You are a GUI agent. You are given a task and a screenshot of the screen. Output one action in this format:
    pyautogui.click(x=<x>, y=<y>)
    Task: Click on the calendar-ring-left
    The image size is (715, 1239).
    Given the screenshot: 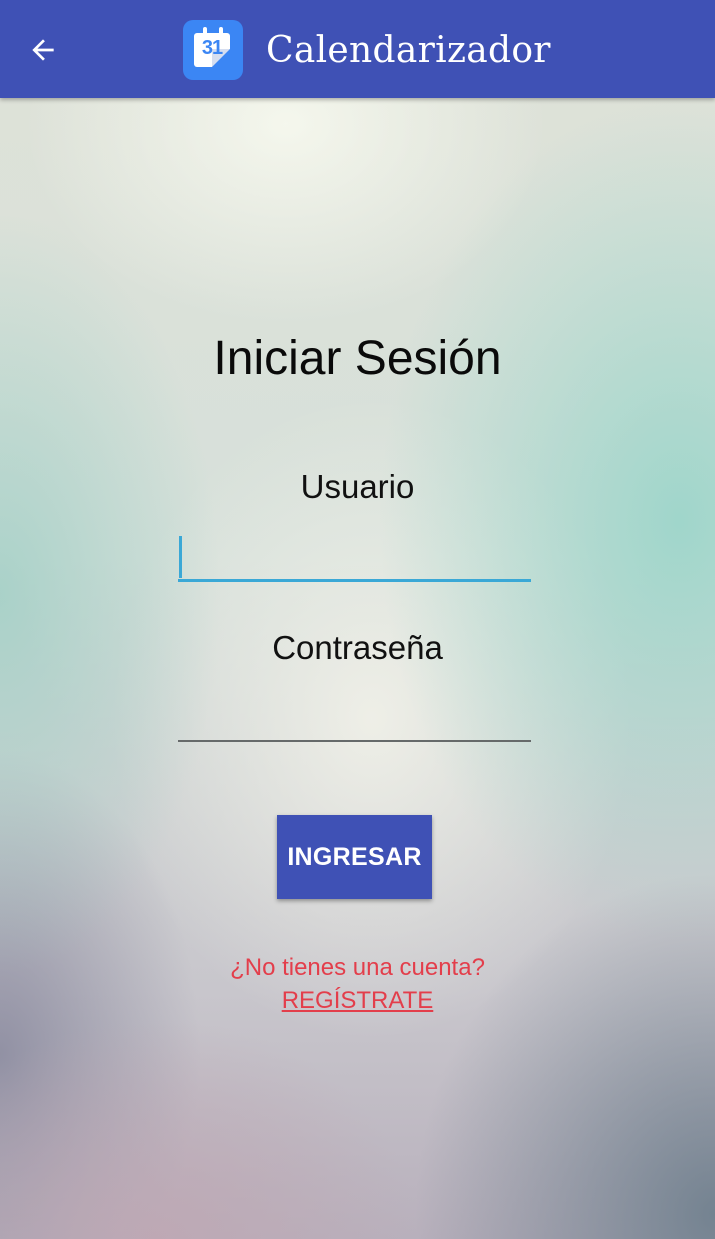 What is the action you would take?
    pyautogui.click(x=205, y=32)
    